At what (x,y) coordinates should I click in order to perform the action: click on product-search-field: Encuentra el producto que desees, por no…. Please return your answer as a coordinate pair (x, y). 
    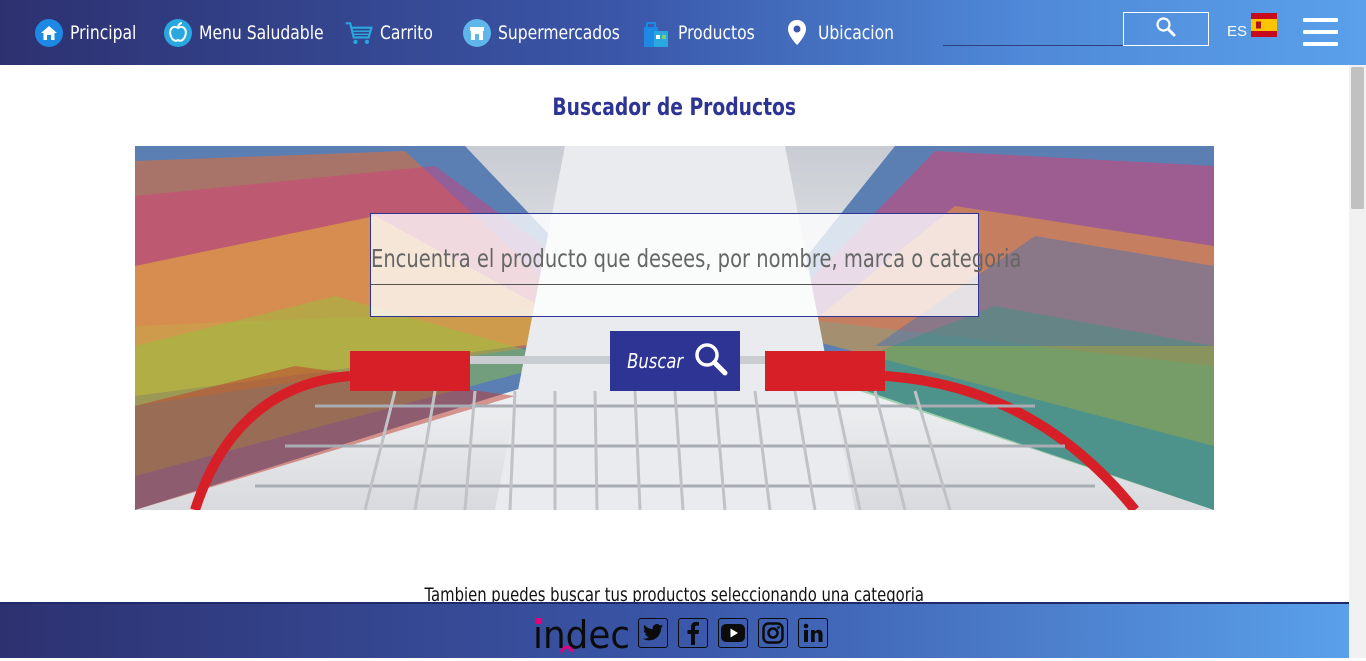
    Looking at the image, I should click on (696, 265).